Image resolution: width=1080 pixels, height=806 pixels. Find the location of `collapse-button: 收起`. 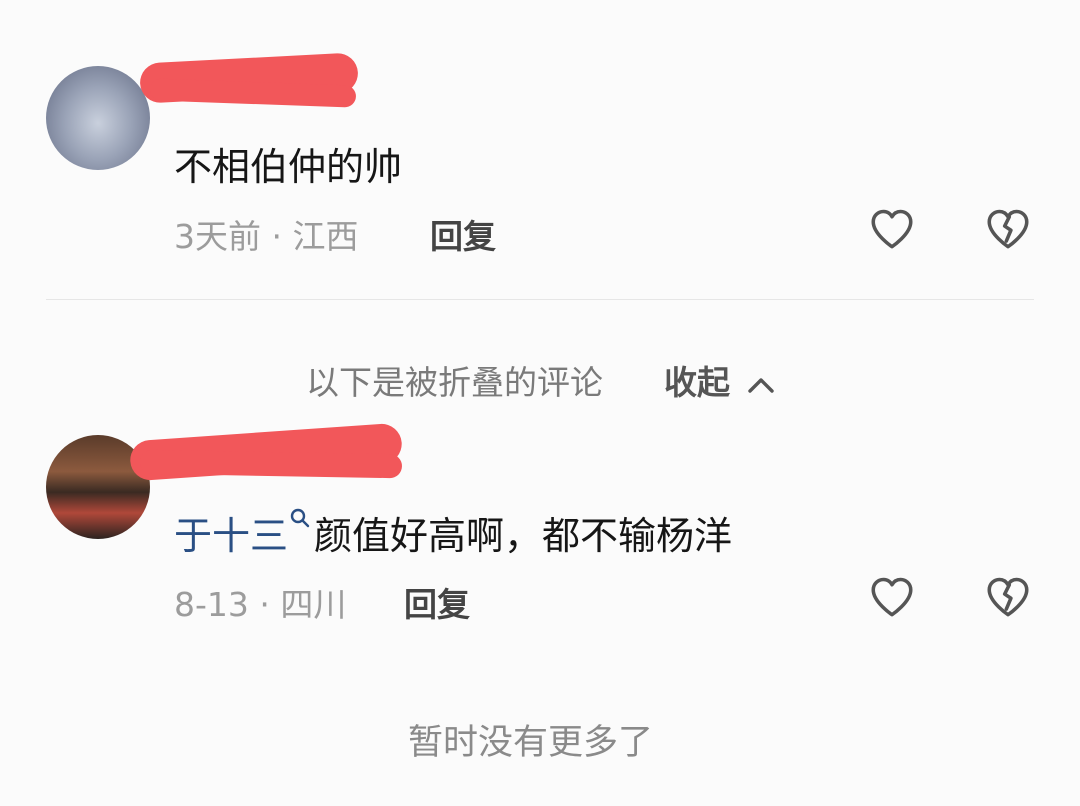

collapse-button: 收起 is located at coordinates (720, 380).